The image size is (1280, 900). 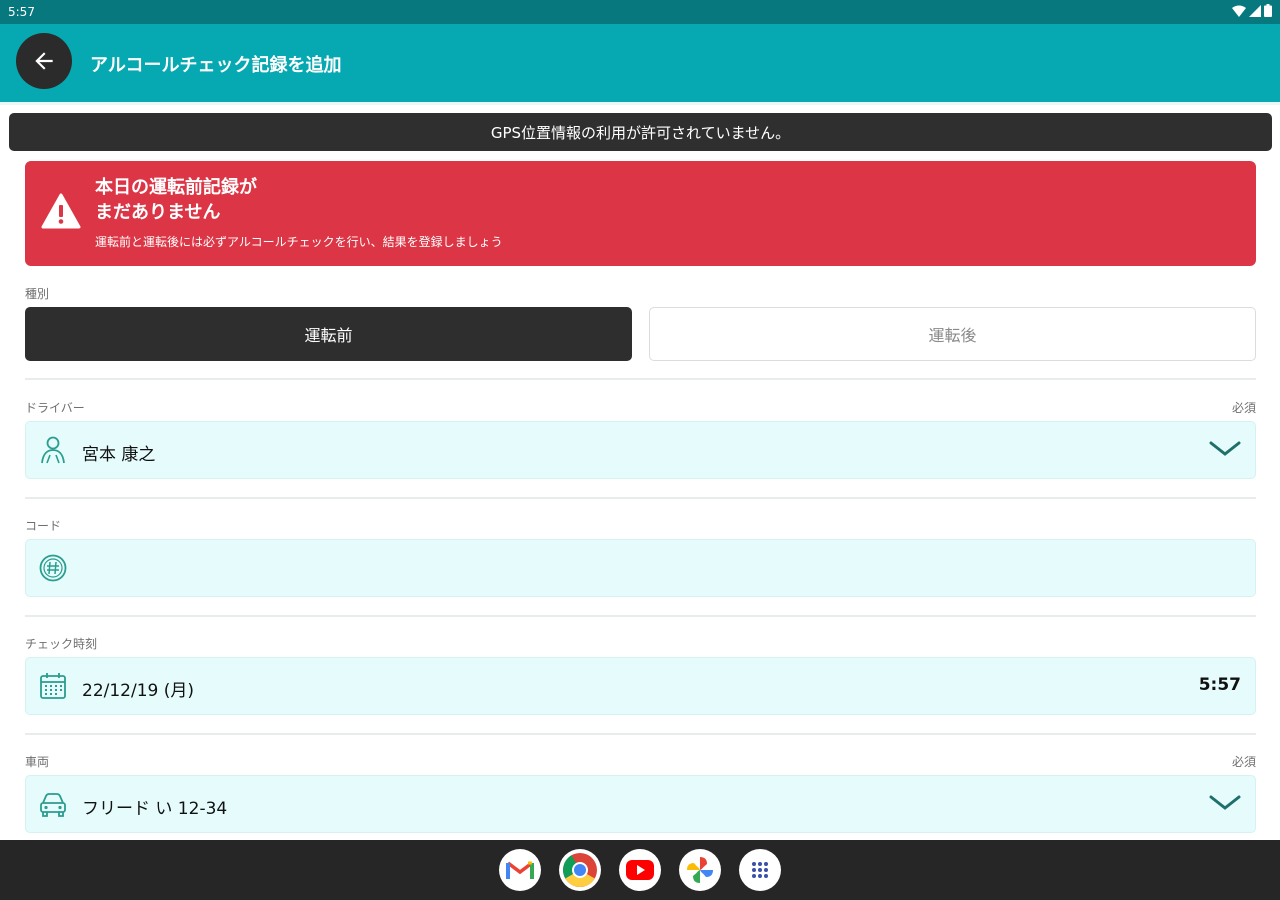 What do you see at coordinates (640, 804) in the screenshot?
I see `vehicle-select: フリード い 12-34` at bounding box center [640, 804].